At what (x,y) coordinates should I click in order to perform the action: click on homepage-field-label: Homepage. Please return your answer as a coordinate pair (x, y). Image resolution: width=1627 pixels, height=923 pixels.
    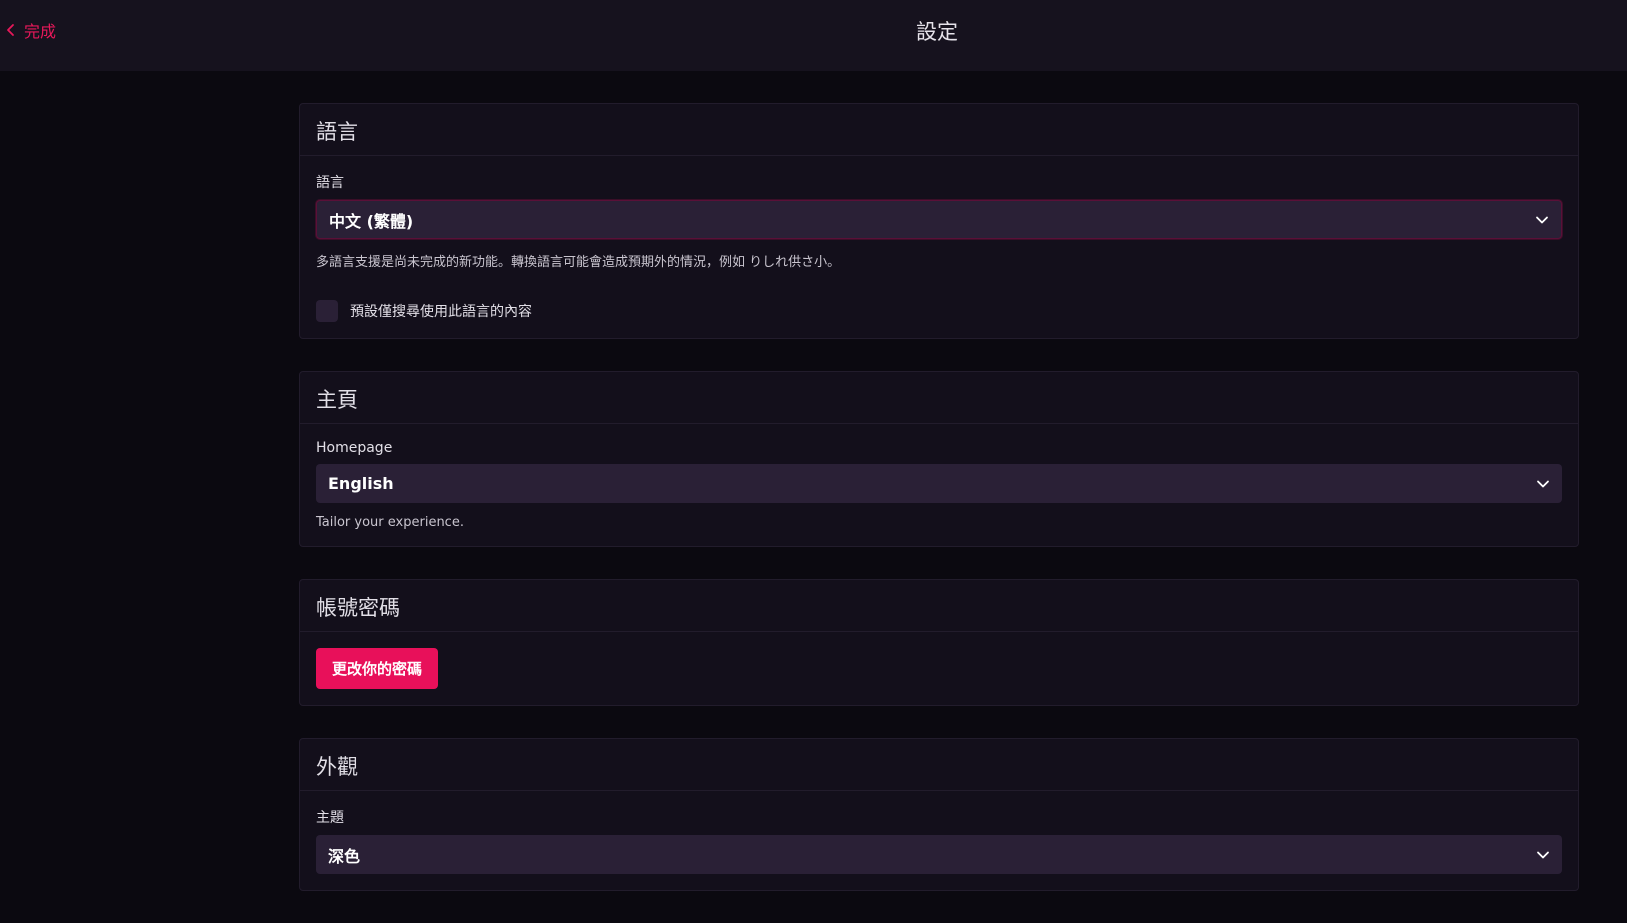
    Looking at the image, I should click on (354, 448).